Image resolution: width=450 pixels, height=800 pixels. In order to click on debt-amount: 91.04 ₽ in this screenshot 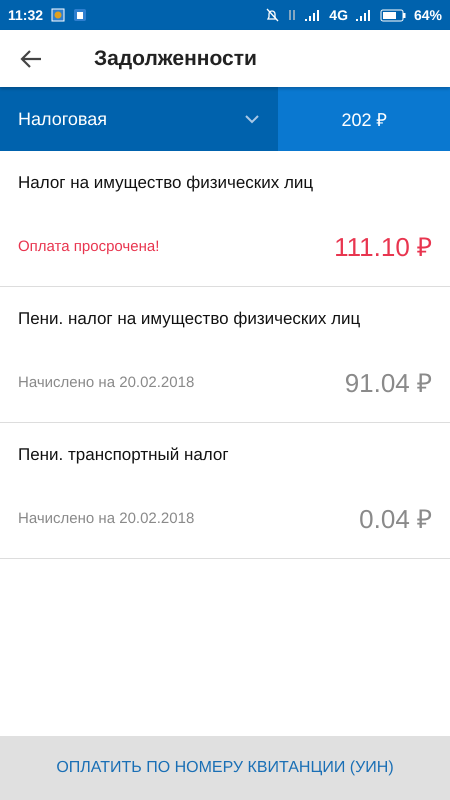, I will do `click(388, 383)`.